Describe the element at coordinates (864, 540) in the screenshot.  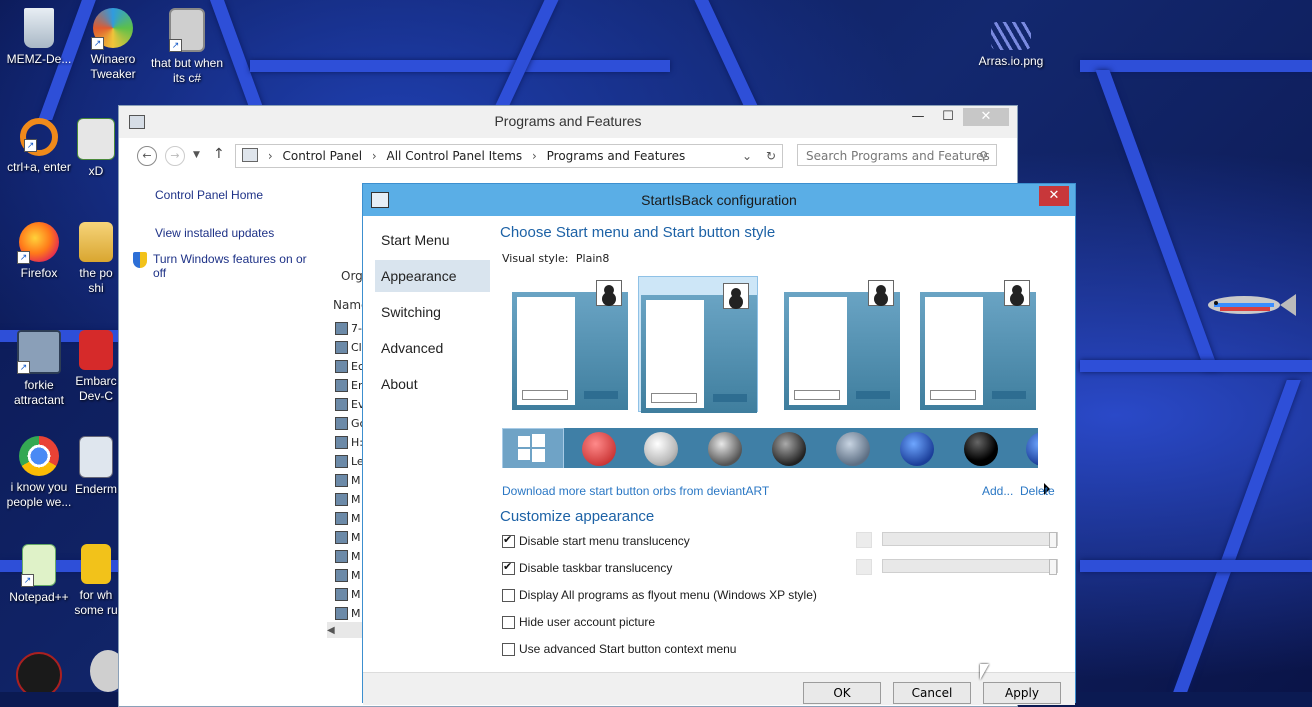
I see `start-menu-color-swatch` at that location.